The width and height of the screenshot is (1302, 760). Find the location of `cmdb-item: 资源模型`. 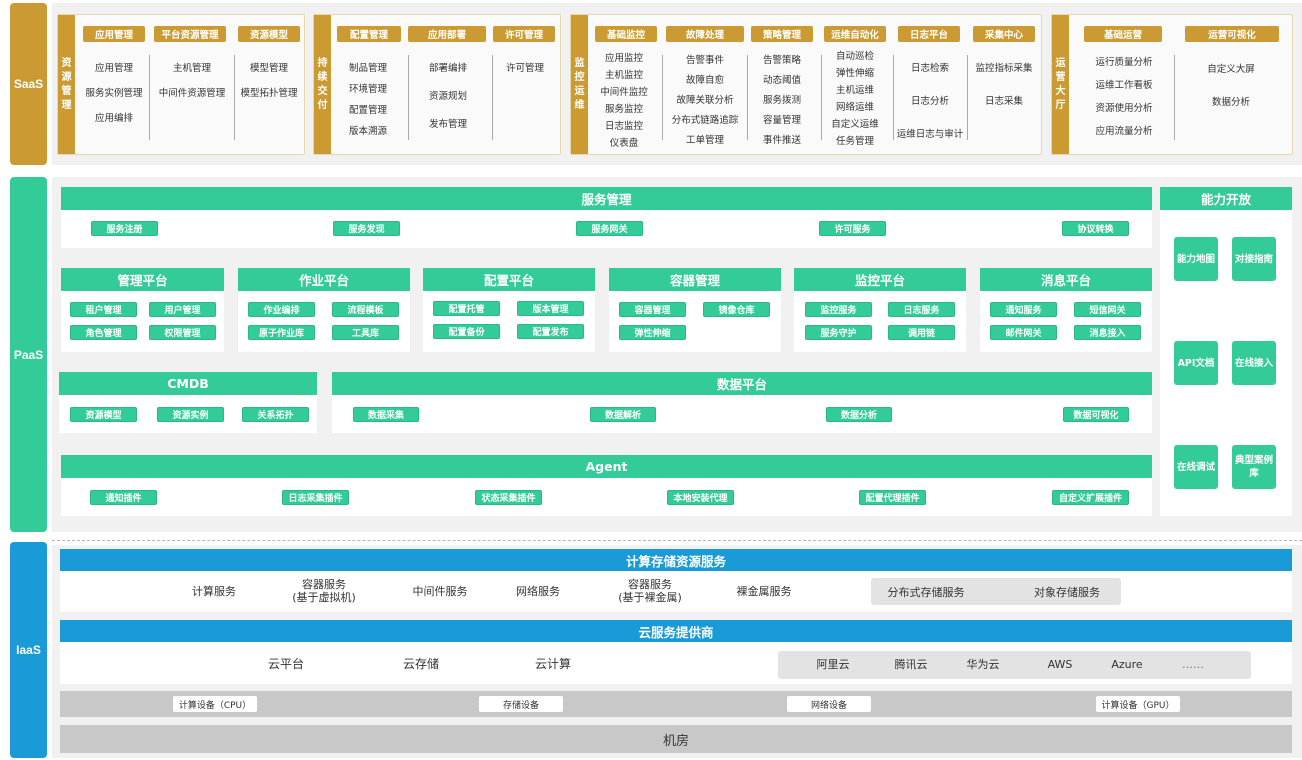

cmdb-item: 资源模型 is located at coordinates (103, 414).